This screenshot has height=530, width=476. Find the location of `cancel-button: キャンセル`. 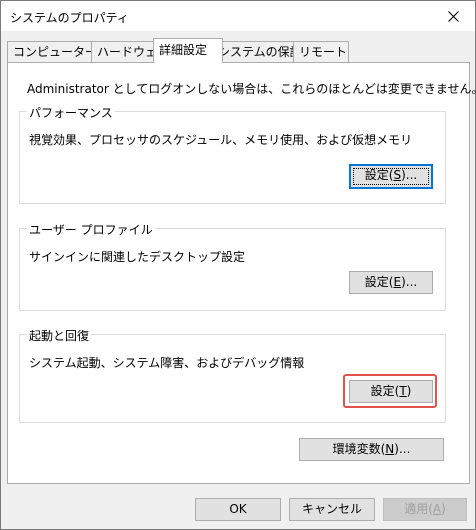

cancel-button: キャンセル is located at coordinates (332, 509).